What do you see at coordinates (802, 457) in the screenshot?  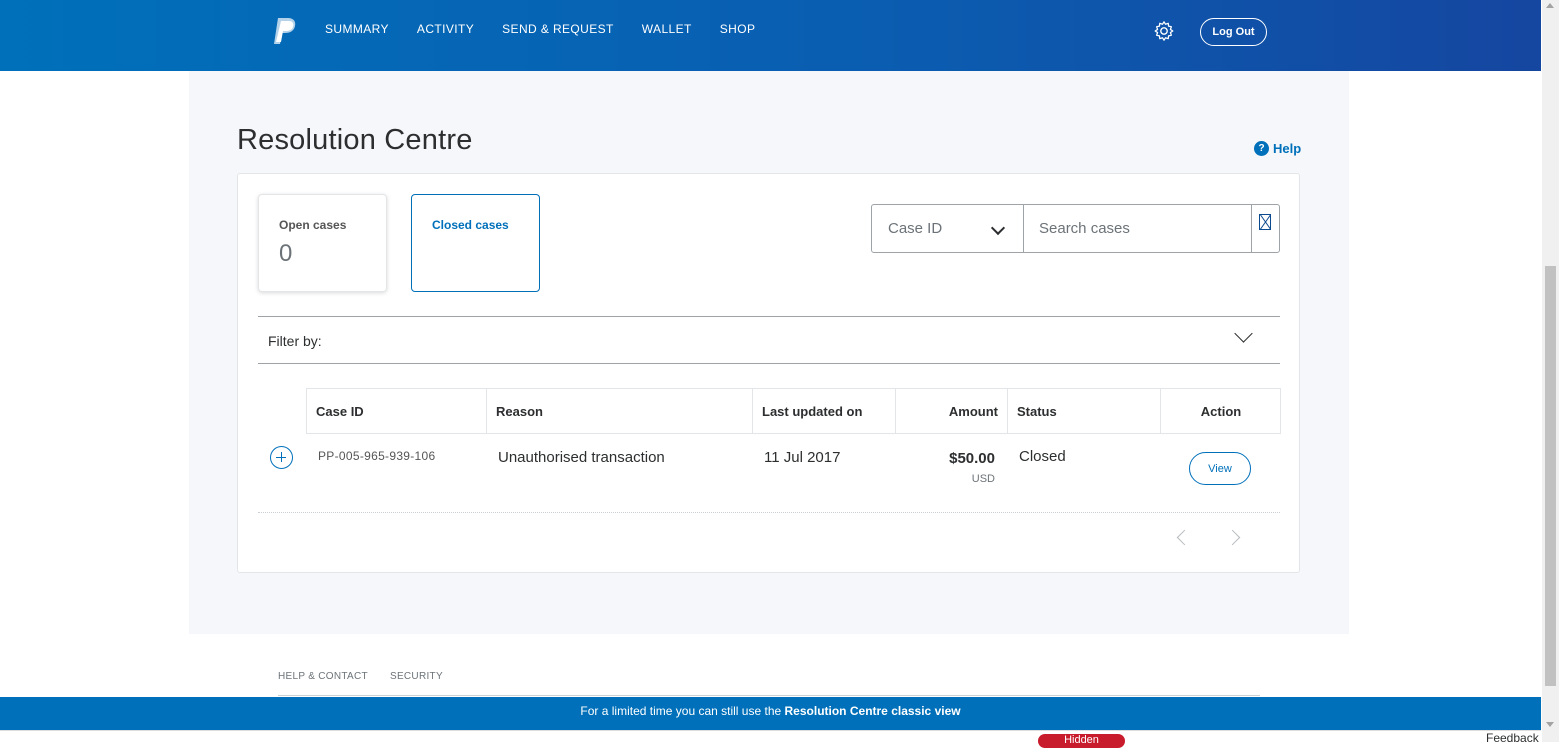 I see `last-updated-value: 11 Jul 2017` at bounding box center [802, 457].